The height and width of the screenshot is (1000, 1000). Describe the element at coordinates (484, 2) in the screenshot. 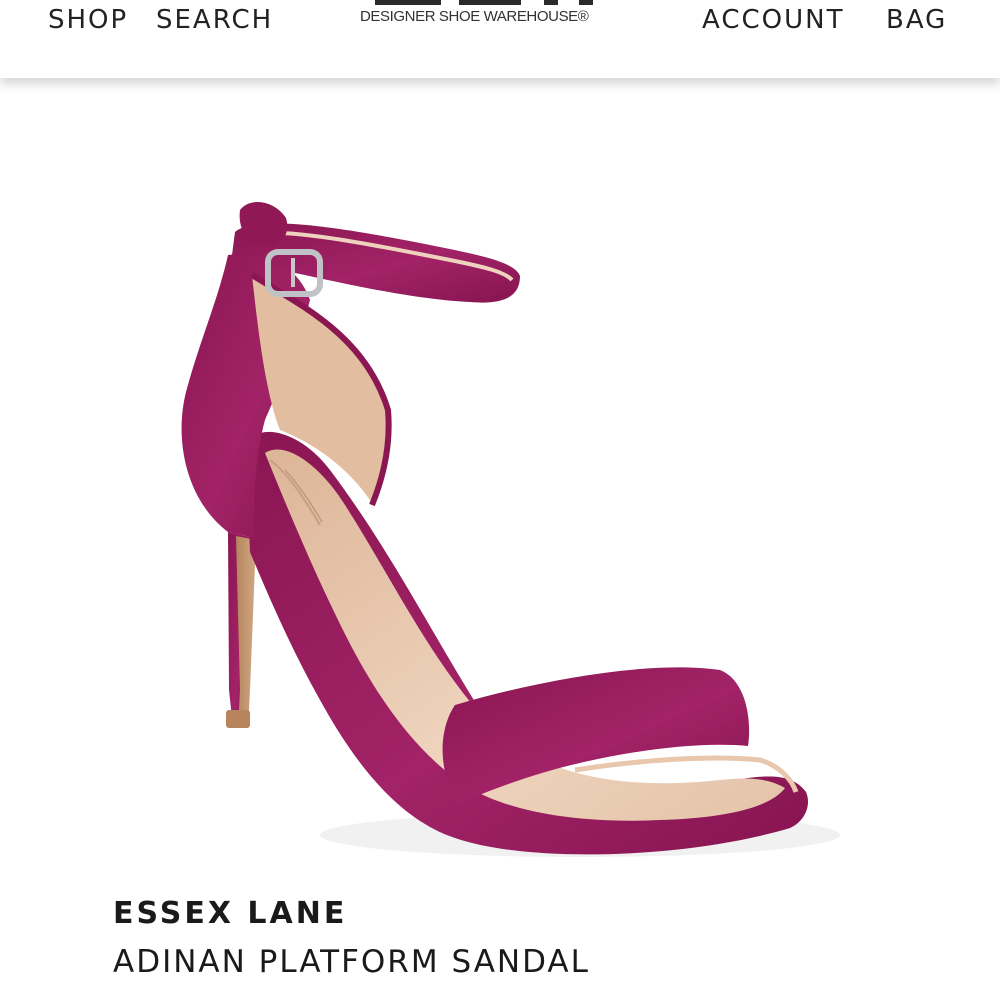

I see `dsw-logo-mark-icon` at that location.